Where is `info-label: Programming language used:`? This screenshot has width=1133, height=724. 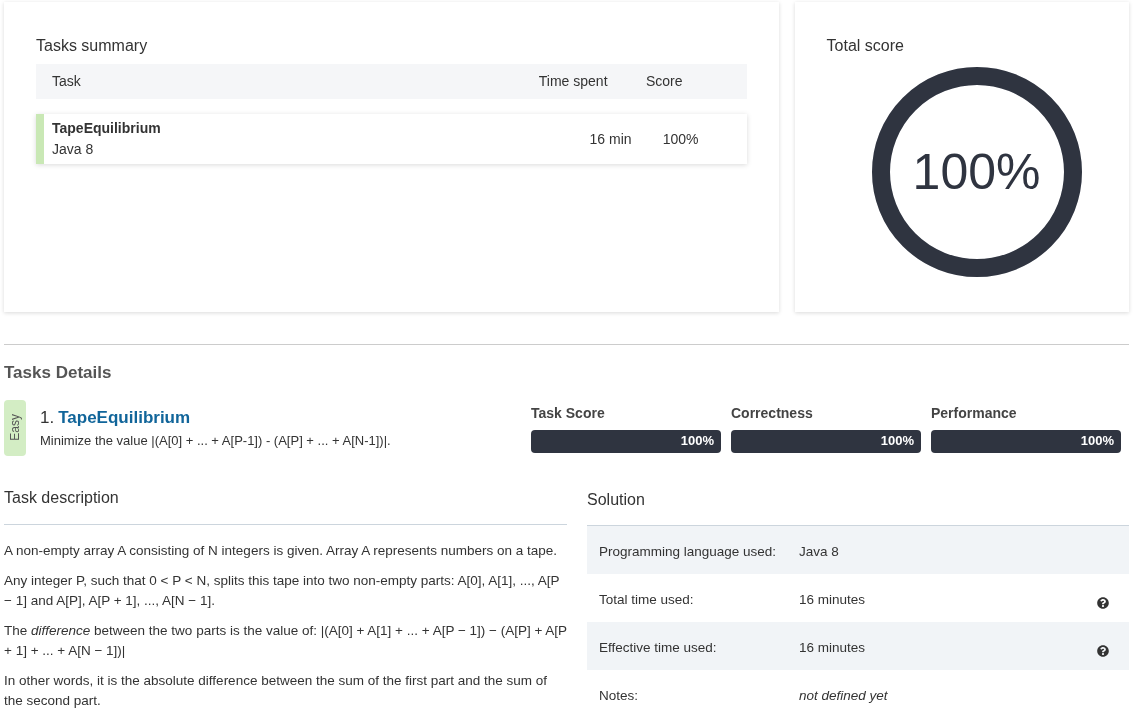 info-label: Programming language used: is located at coordinates (688, 551).